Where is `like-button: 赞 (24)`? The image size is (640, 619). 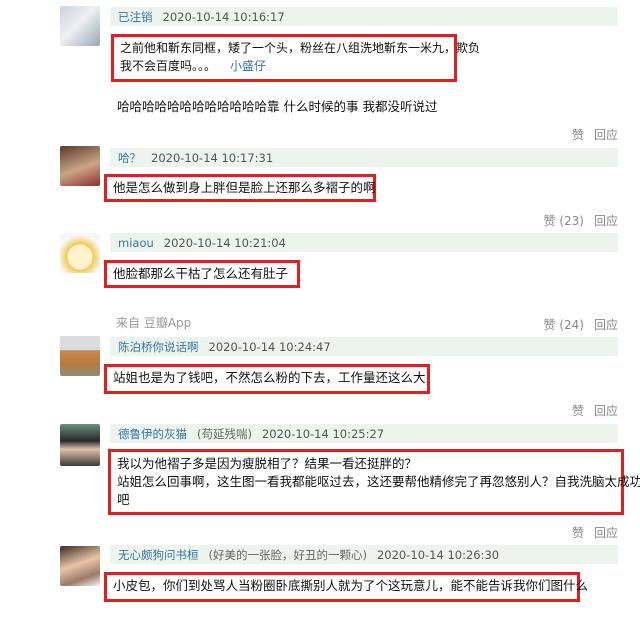
like-button: 赞 (24) is located at coordinates (564, 324).